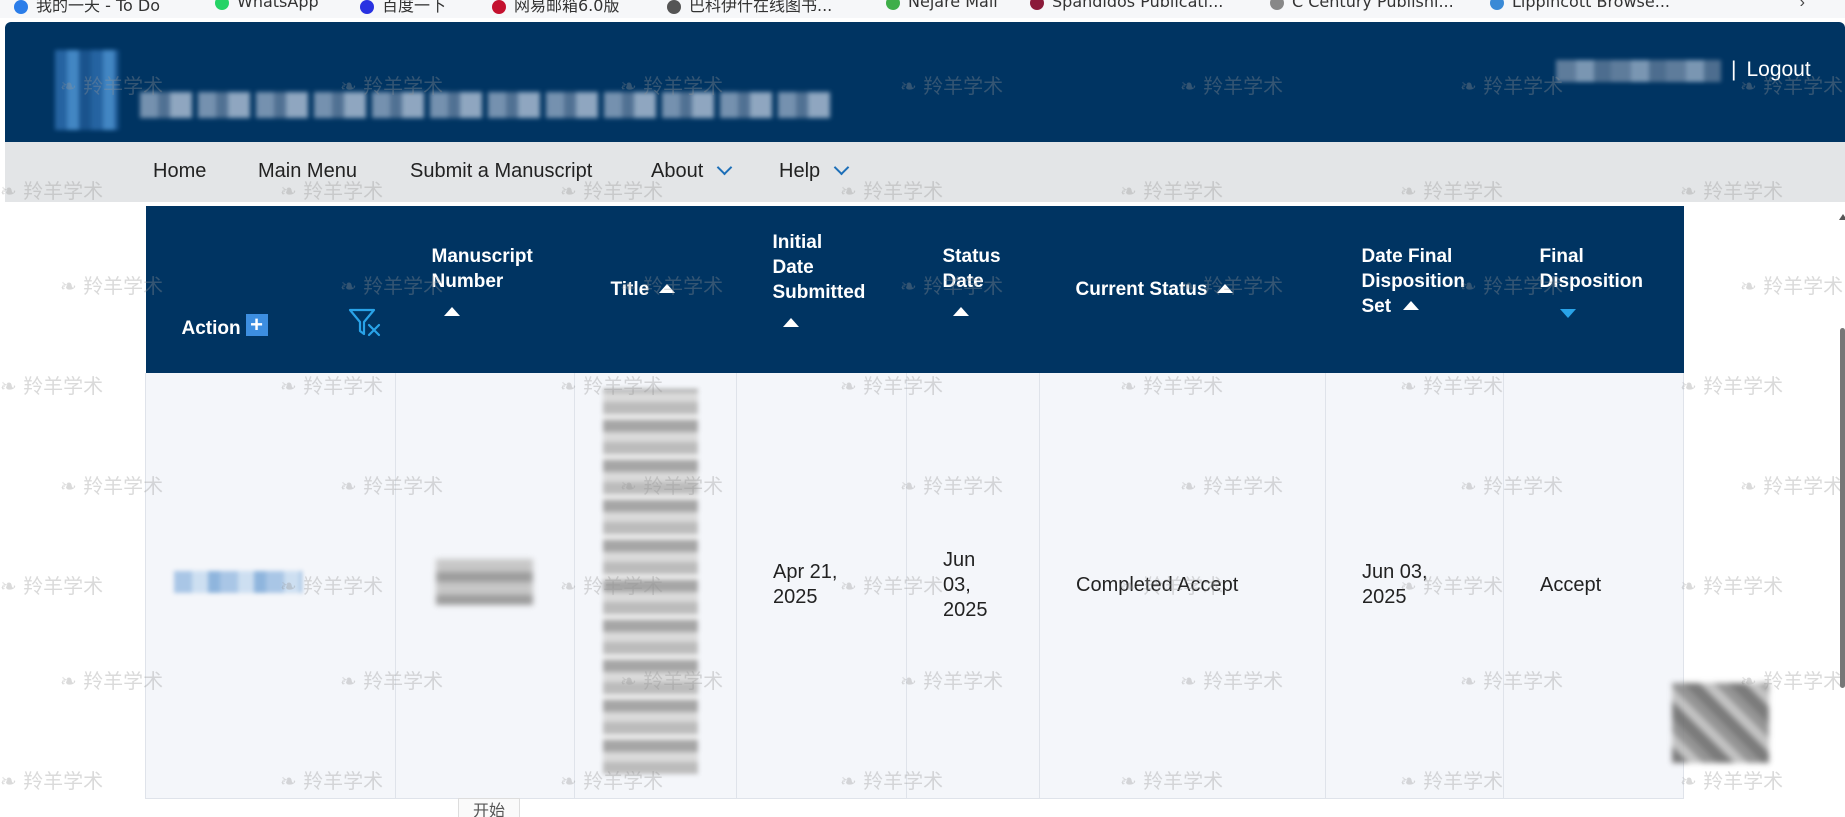  Describe the element at coordinates (487, 105) in the screenshot. I see `site-name-redacted` at that location.